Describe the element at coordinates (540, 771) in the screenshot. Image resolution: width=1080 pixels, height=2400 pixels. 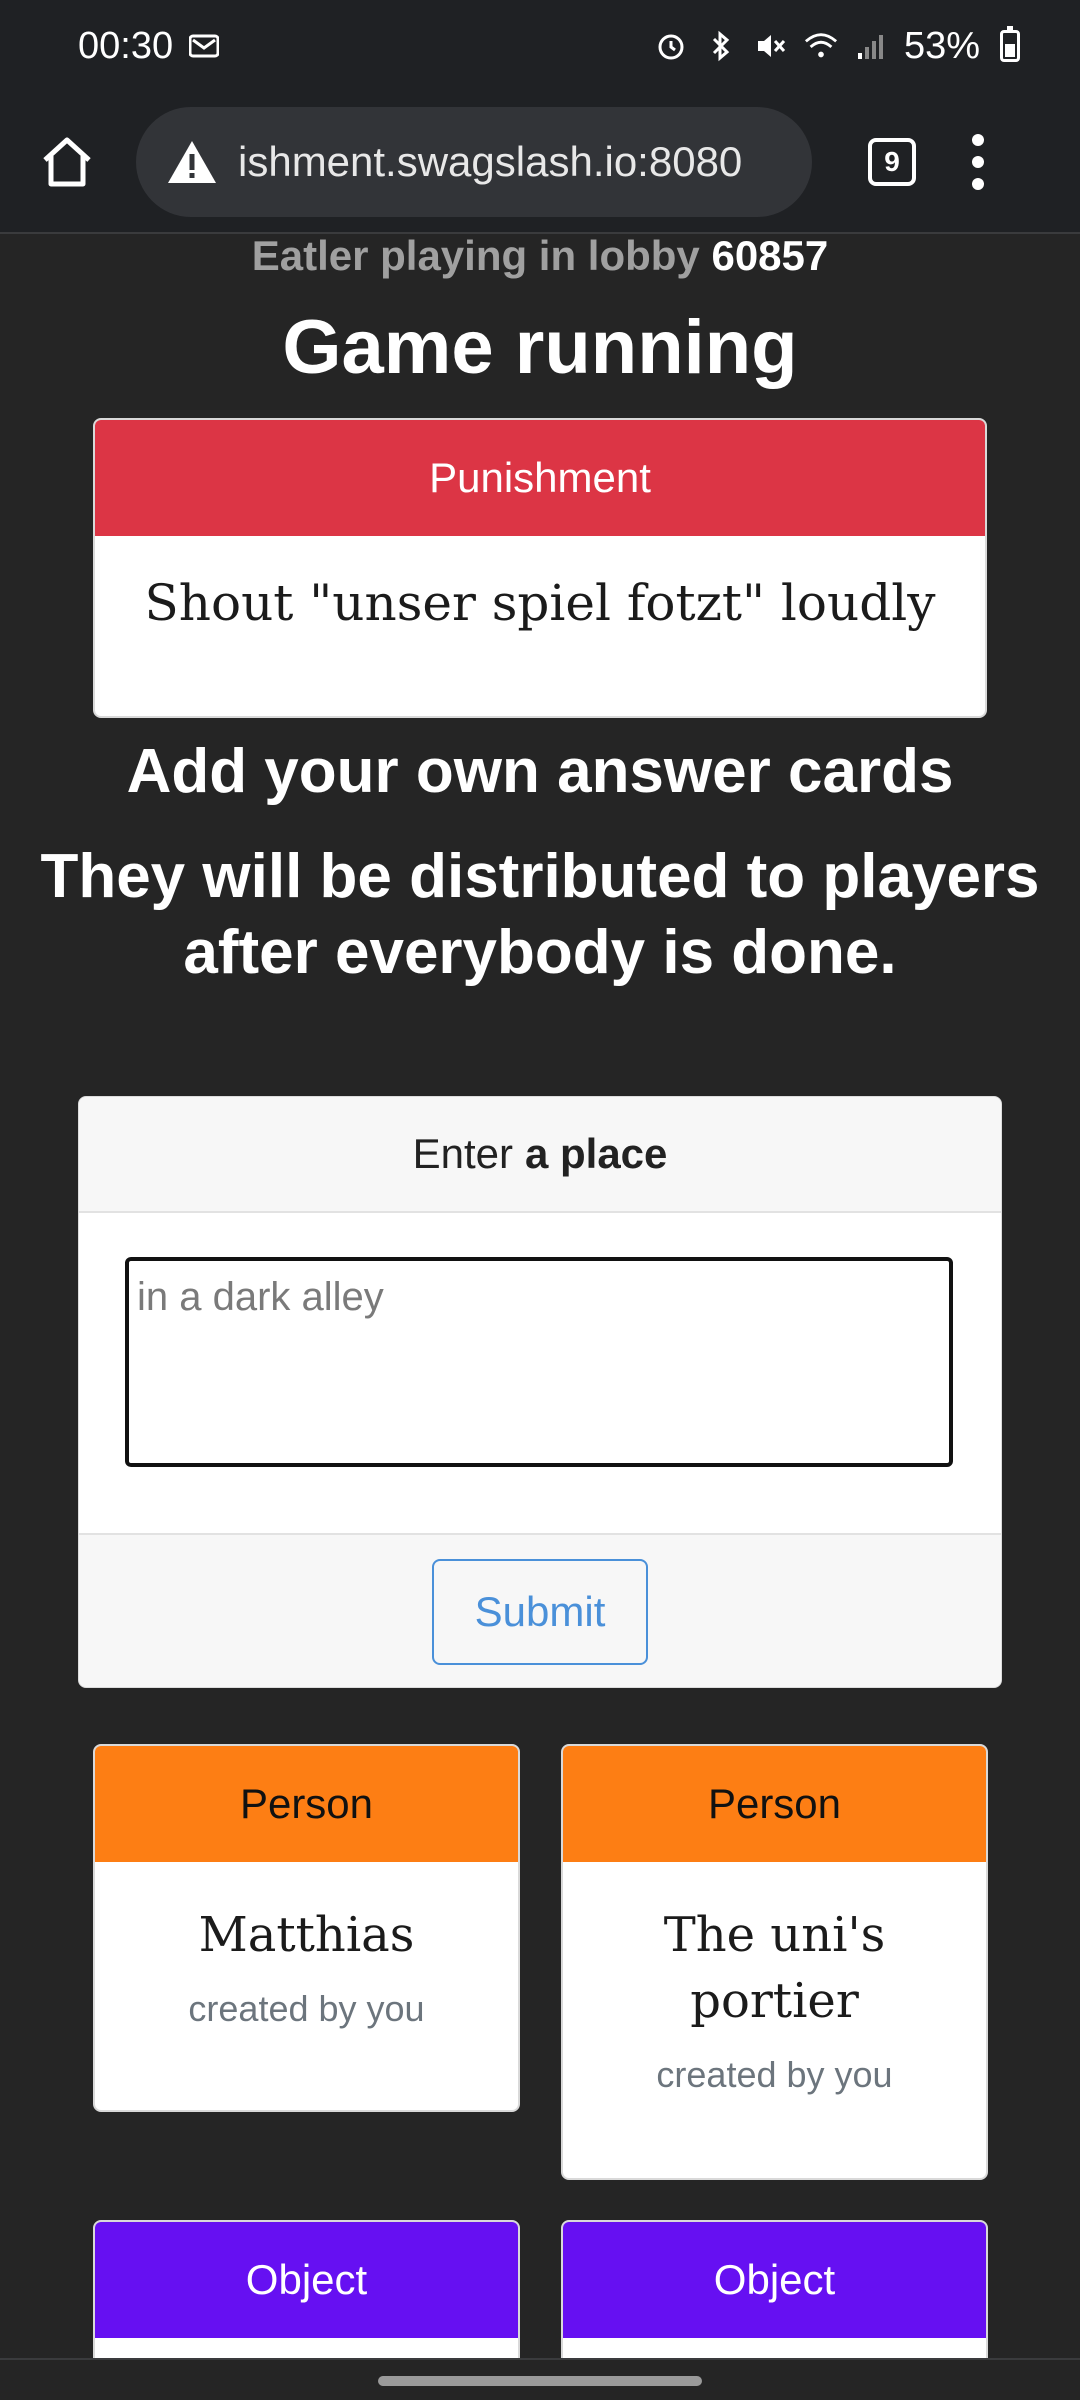
I see `section-title: Add your own answer cards` at that location.